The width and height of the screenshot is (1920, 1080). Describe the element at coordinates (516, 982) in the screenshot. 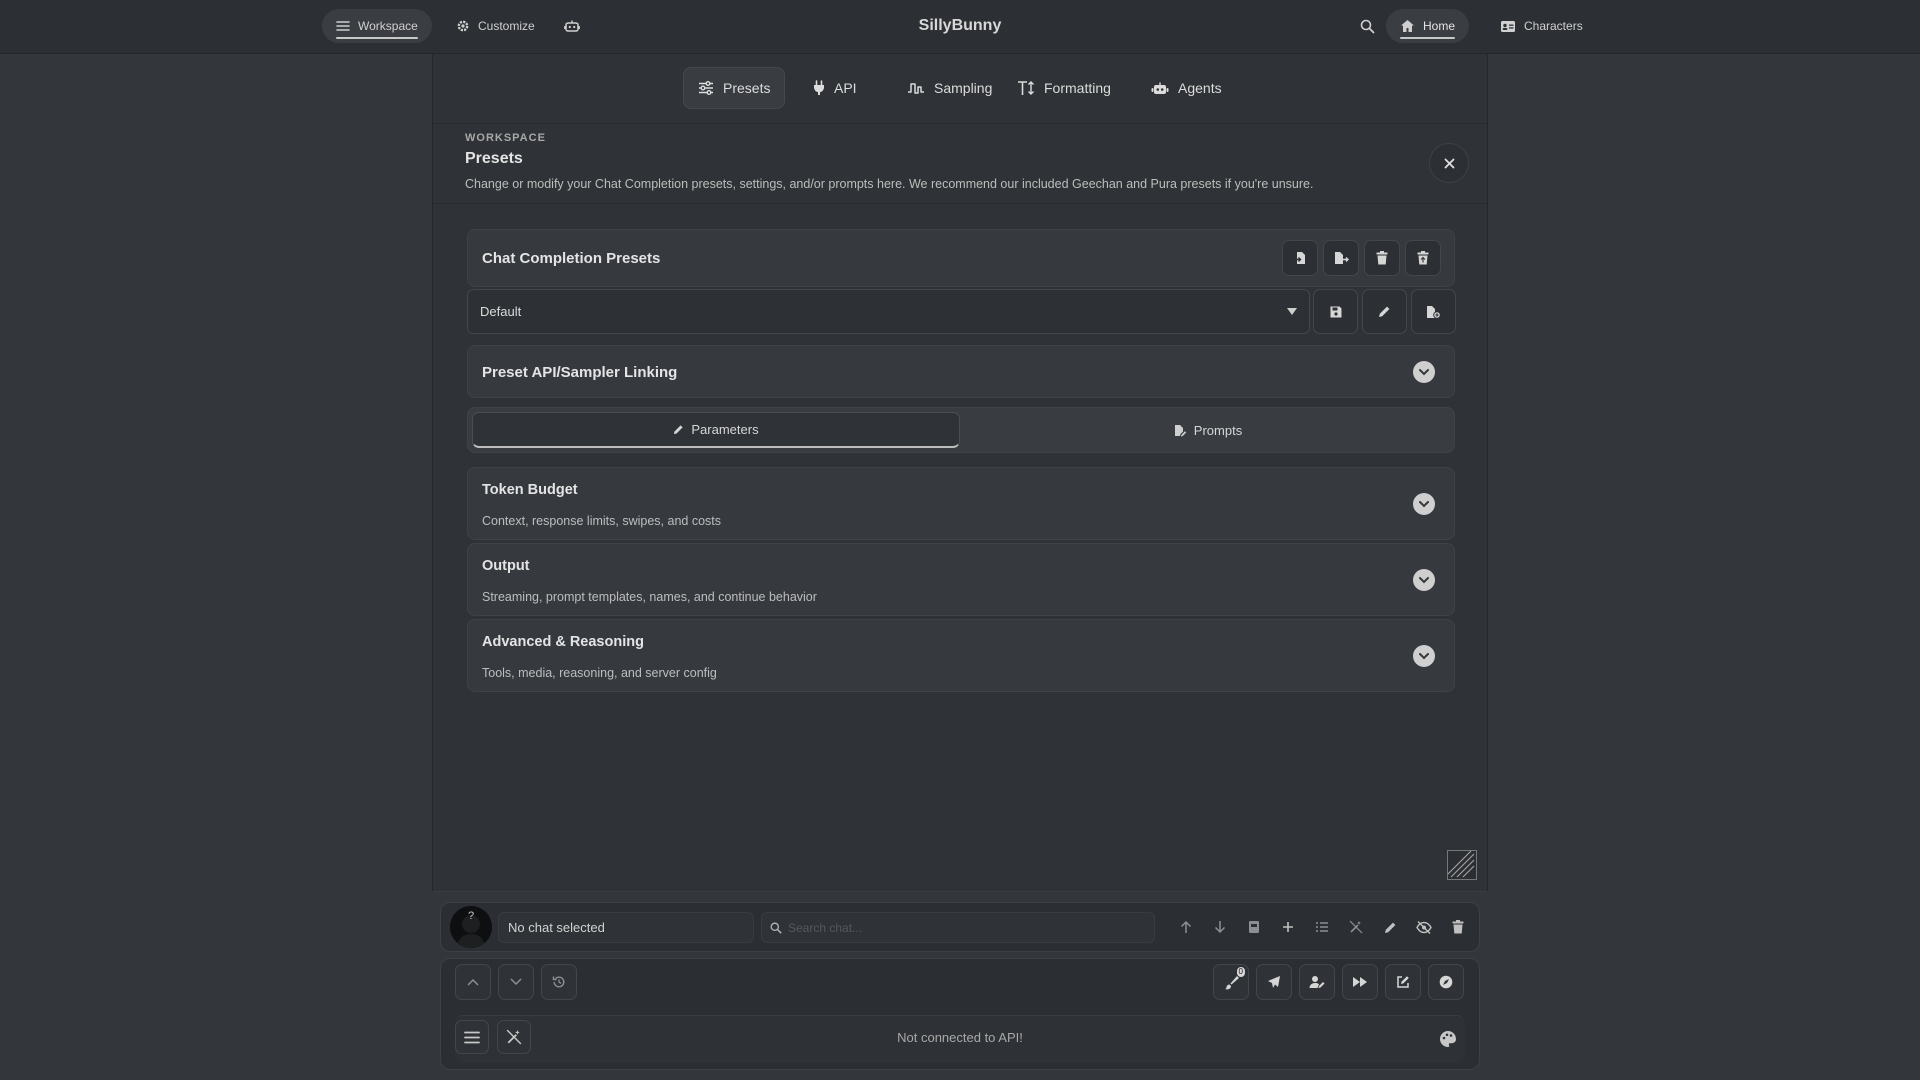

I see `chevron-down-button` at that location.